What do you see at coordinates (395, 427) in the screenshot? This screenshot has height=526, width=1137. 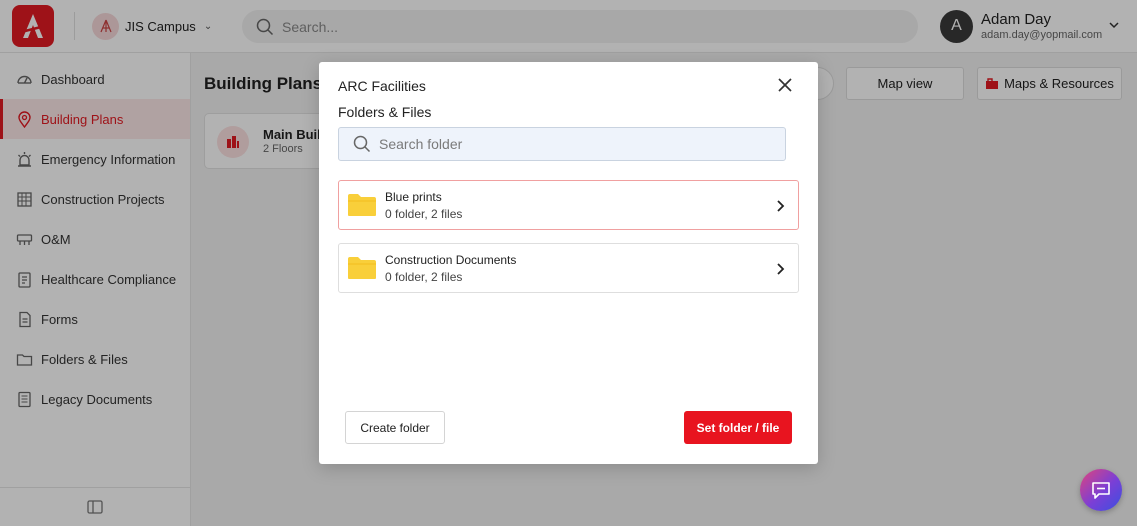 I see `create-folder-button: Create folder` at bounding box center [395, 427].